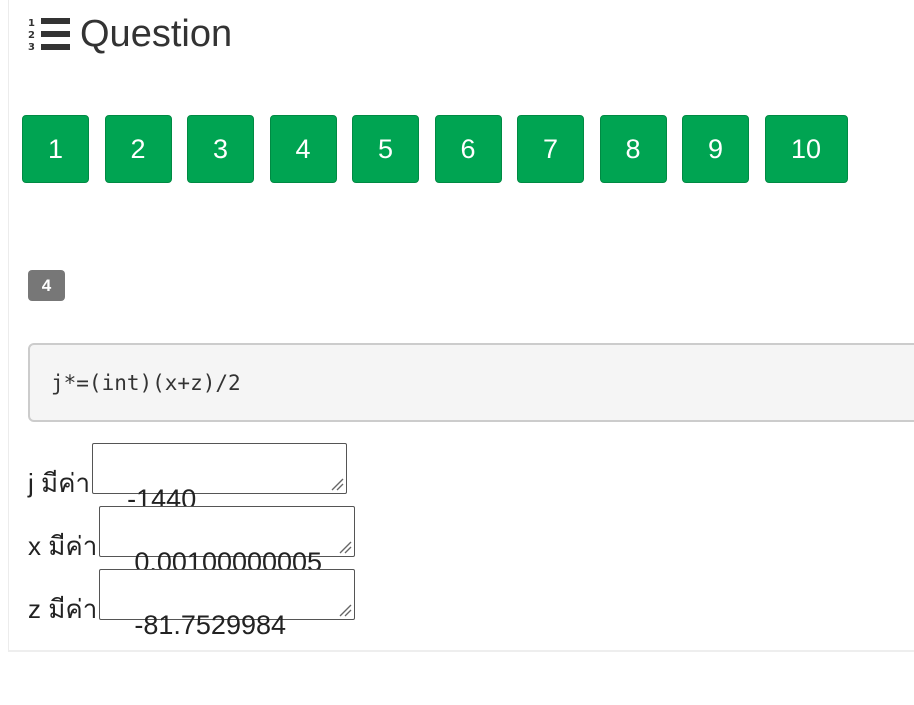  What do you see at coordinates (156, 34) in the screenshot?
I see `page-title: Question` at bounding box center [156, 34].